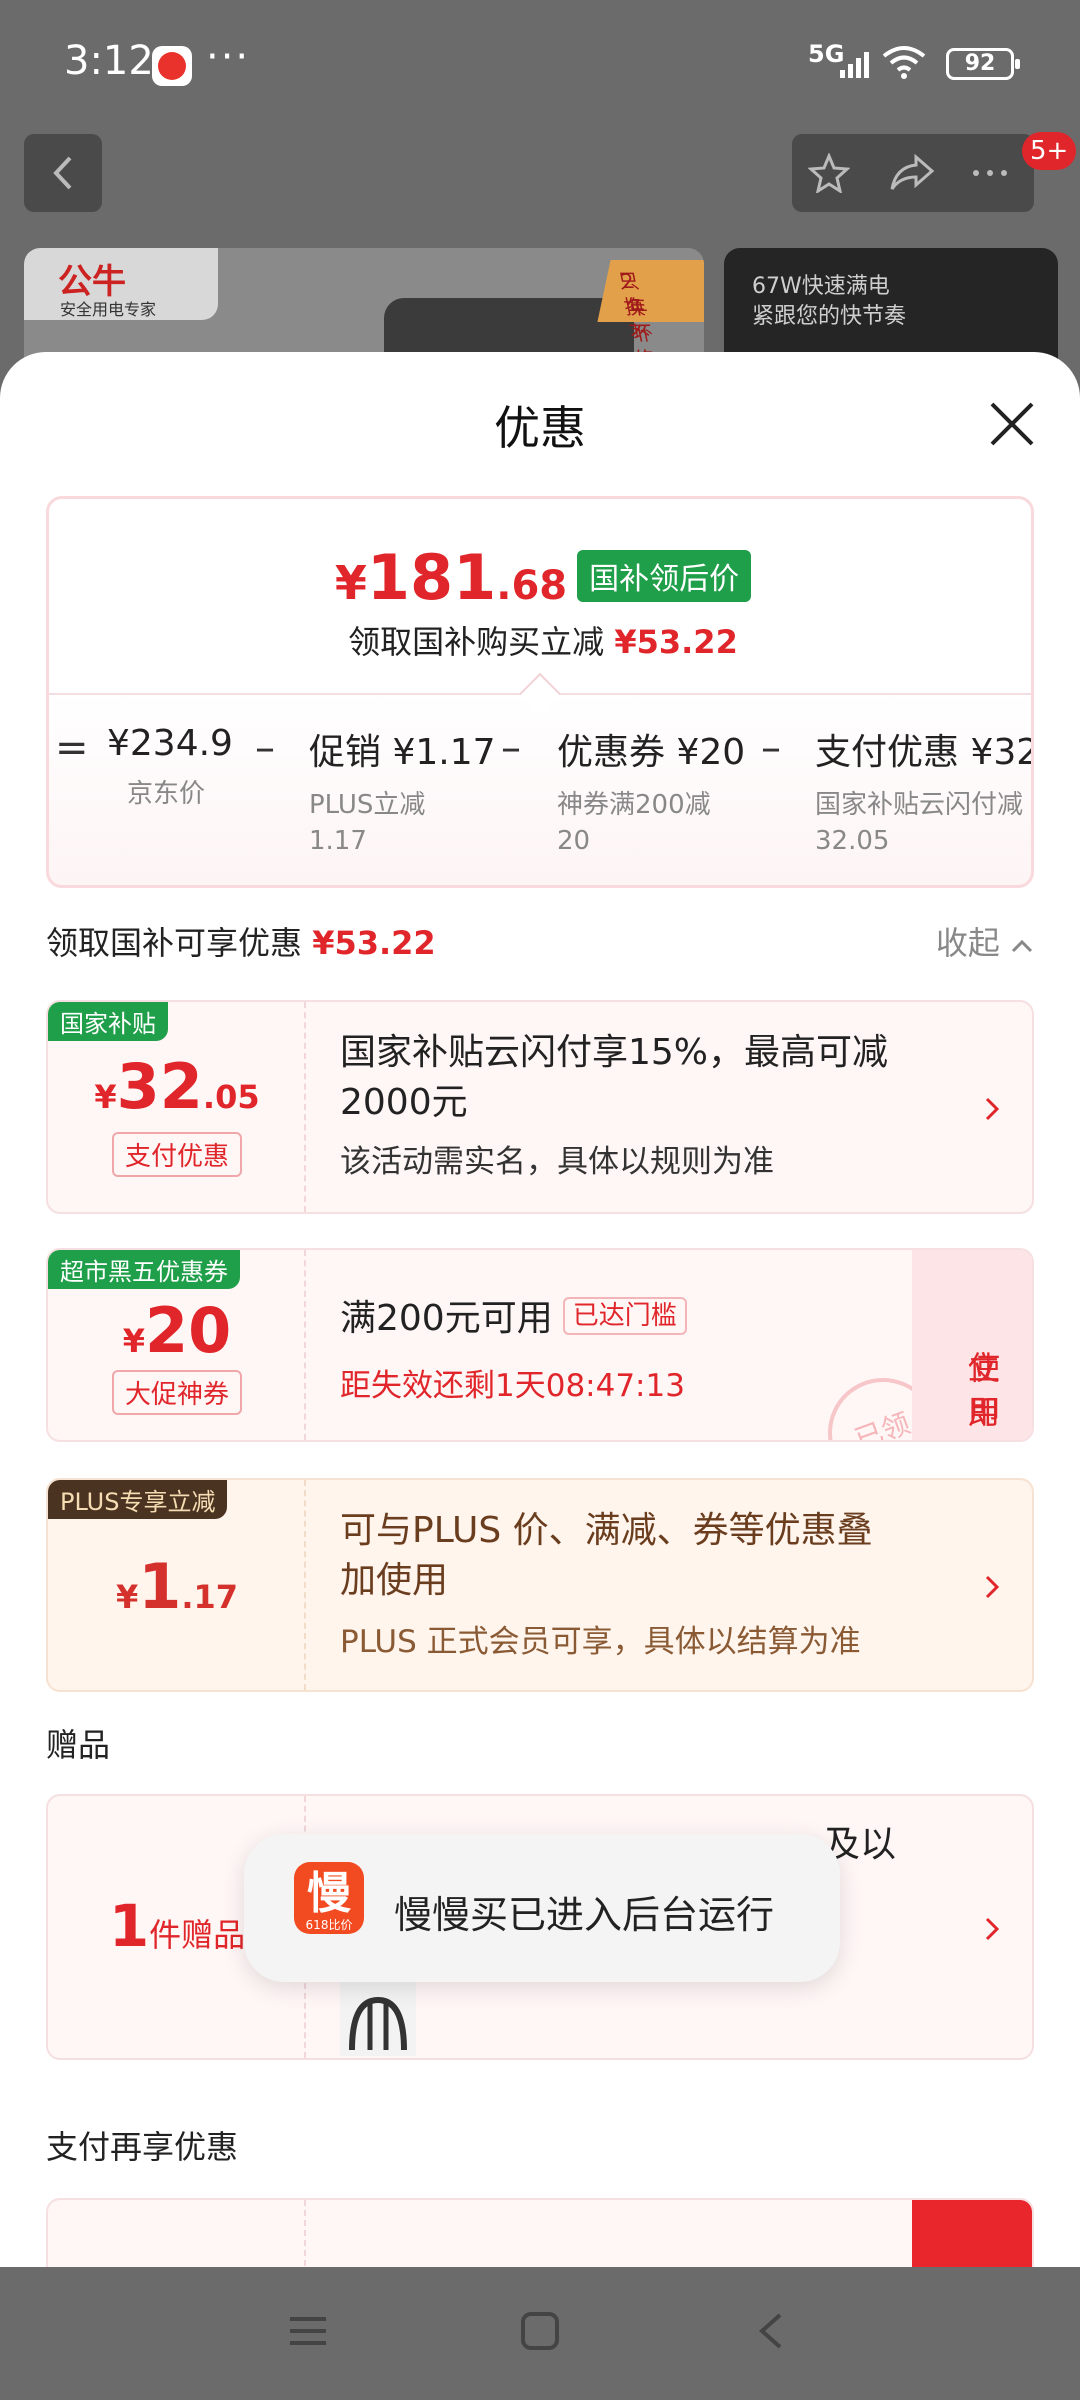 The image size is (1080, 2400). I want to click on section-title-payment: 支付再享优惠, so click(142, 2147).